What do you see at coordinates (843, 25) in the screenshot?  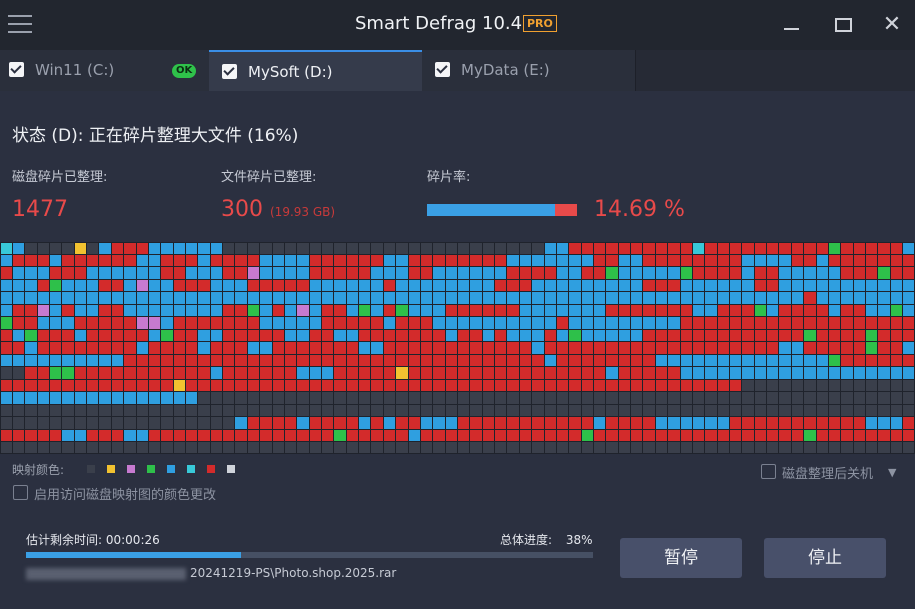 I see `maximize-button` at bounding box center [843, 25].